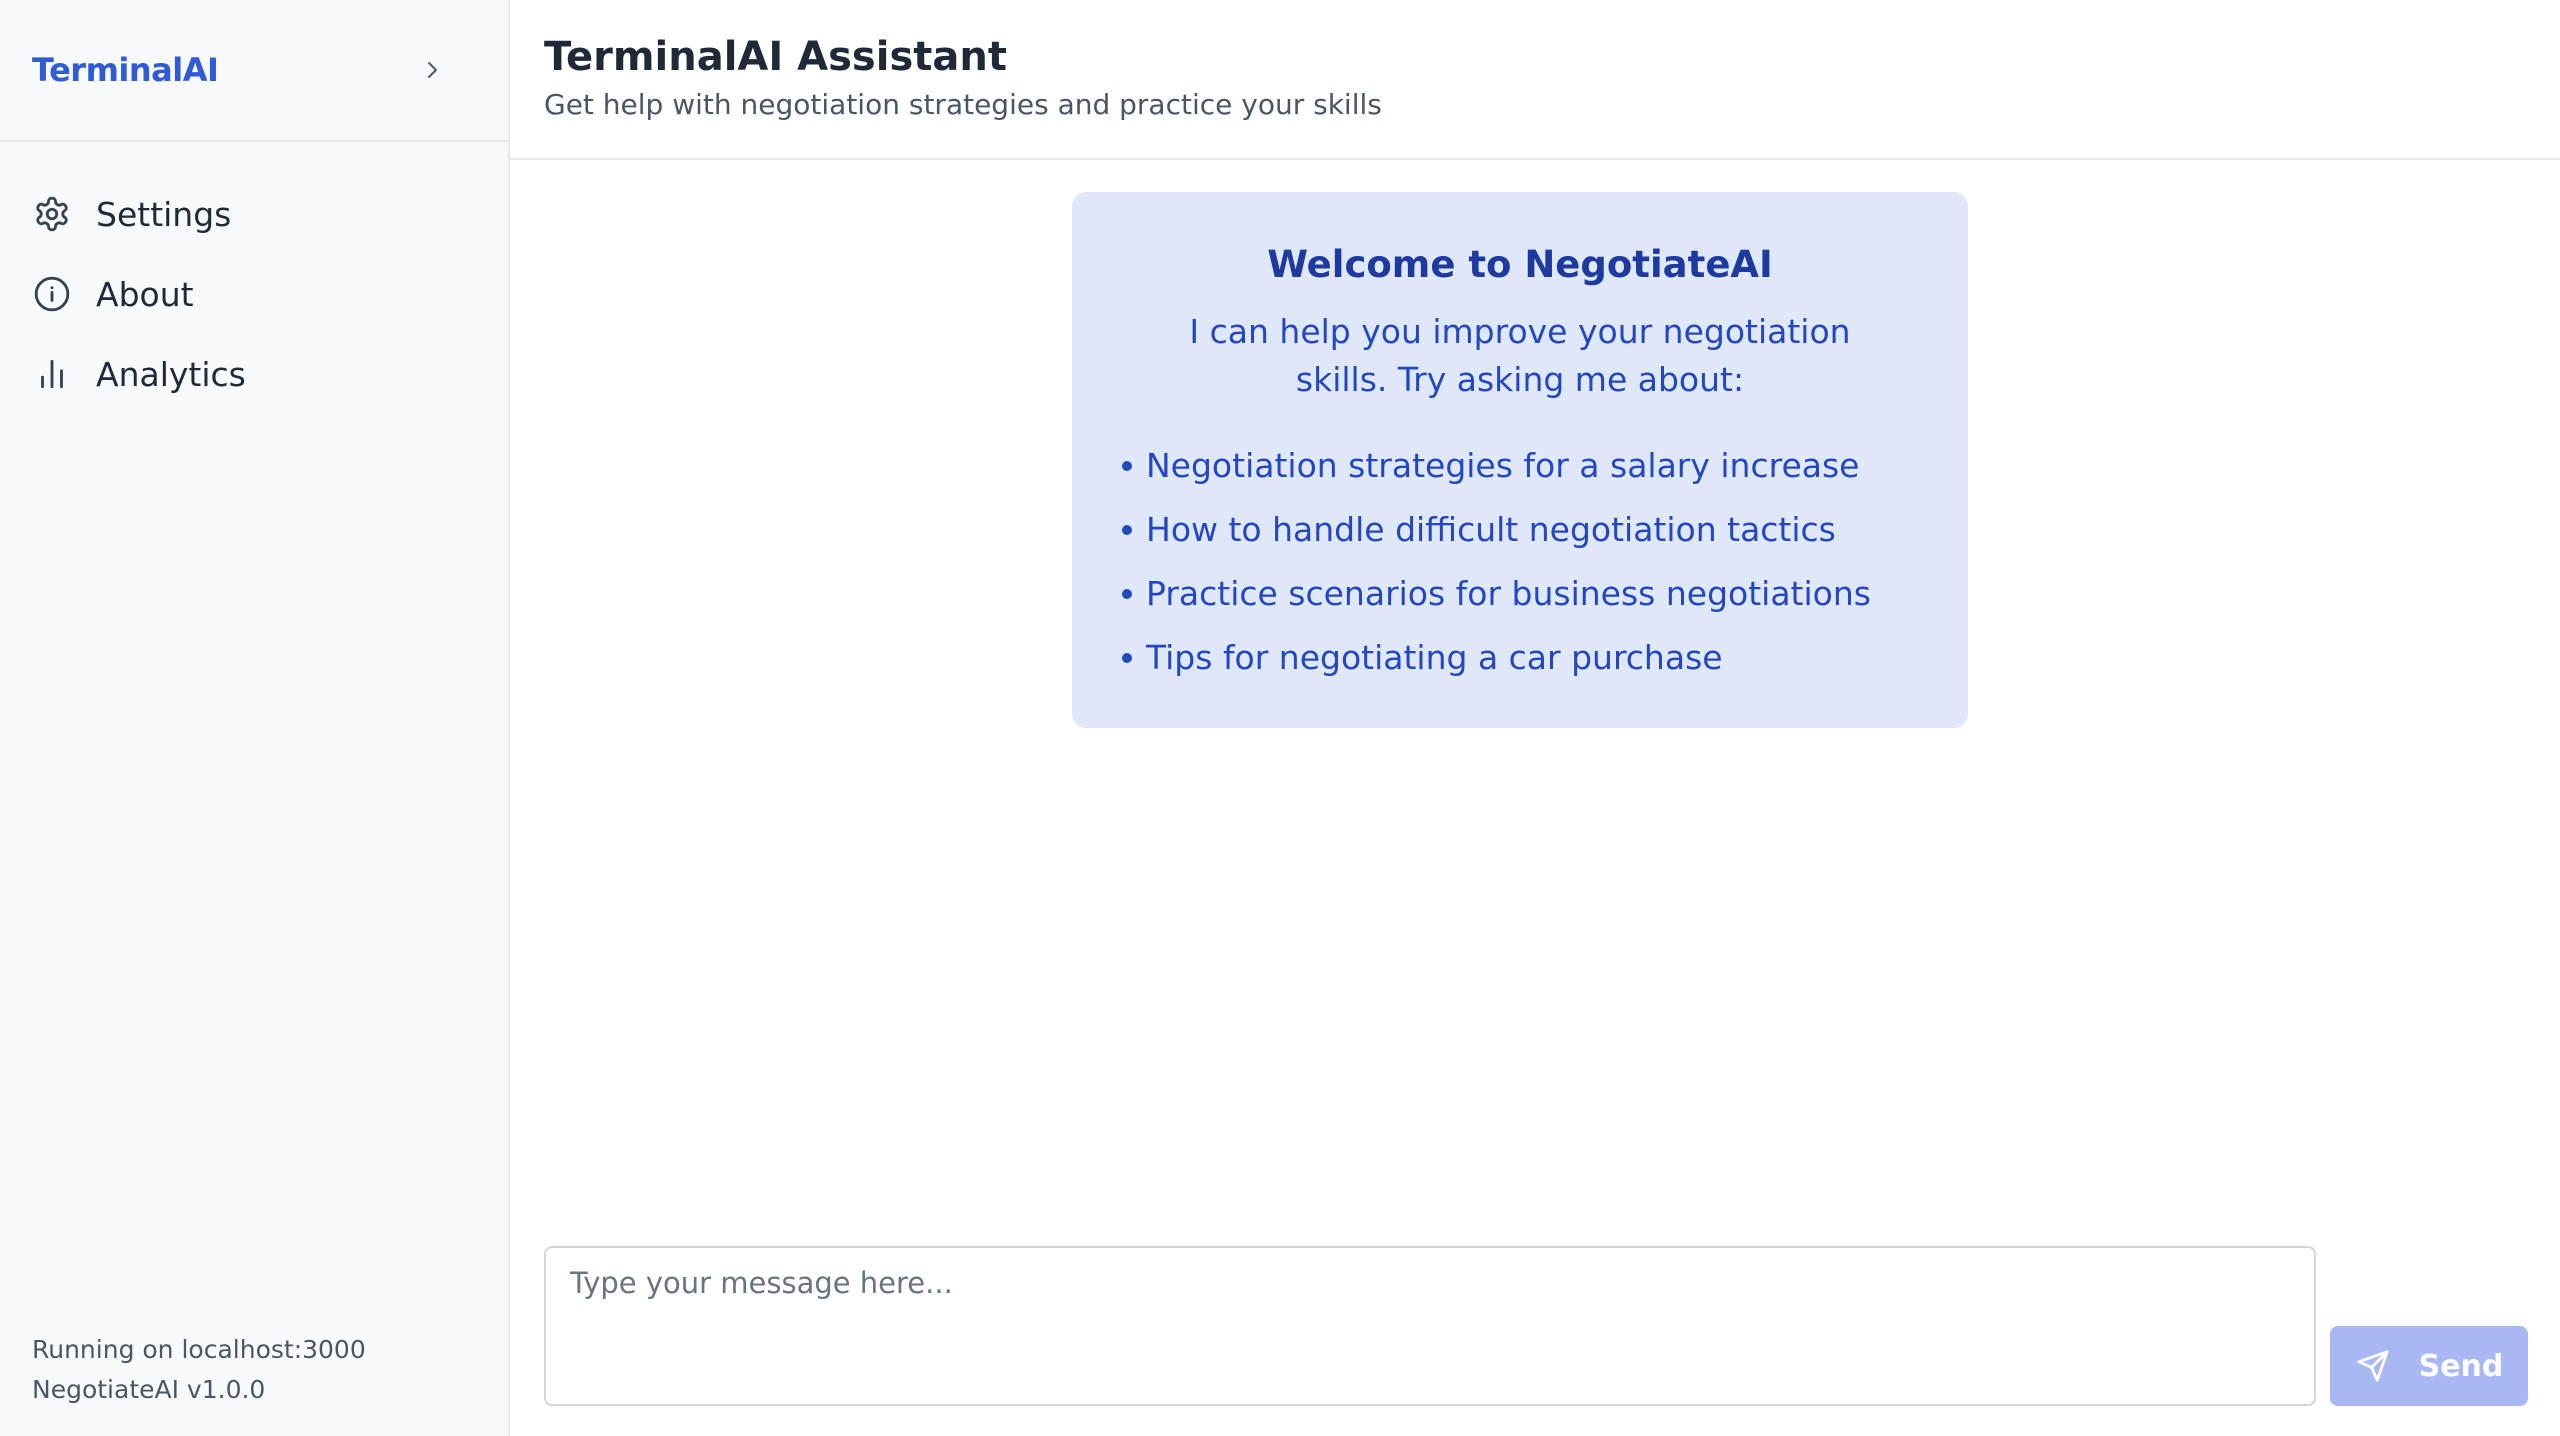 Image resolution: width=2560 pixels, height=1436 pixels. Describe the element at coordinates (52, 294) in the screenshot. I see `info-icon` at that location.